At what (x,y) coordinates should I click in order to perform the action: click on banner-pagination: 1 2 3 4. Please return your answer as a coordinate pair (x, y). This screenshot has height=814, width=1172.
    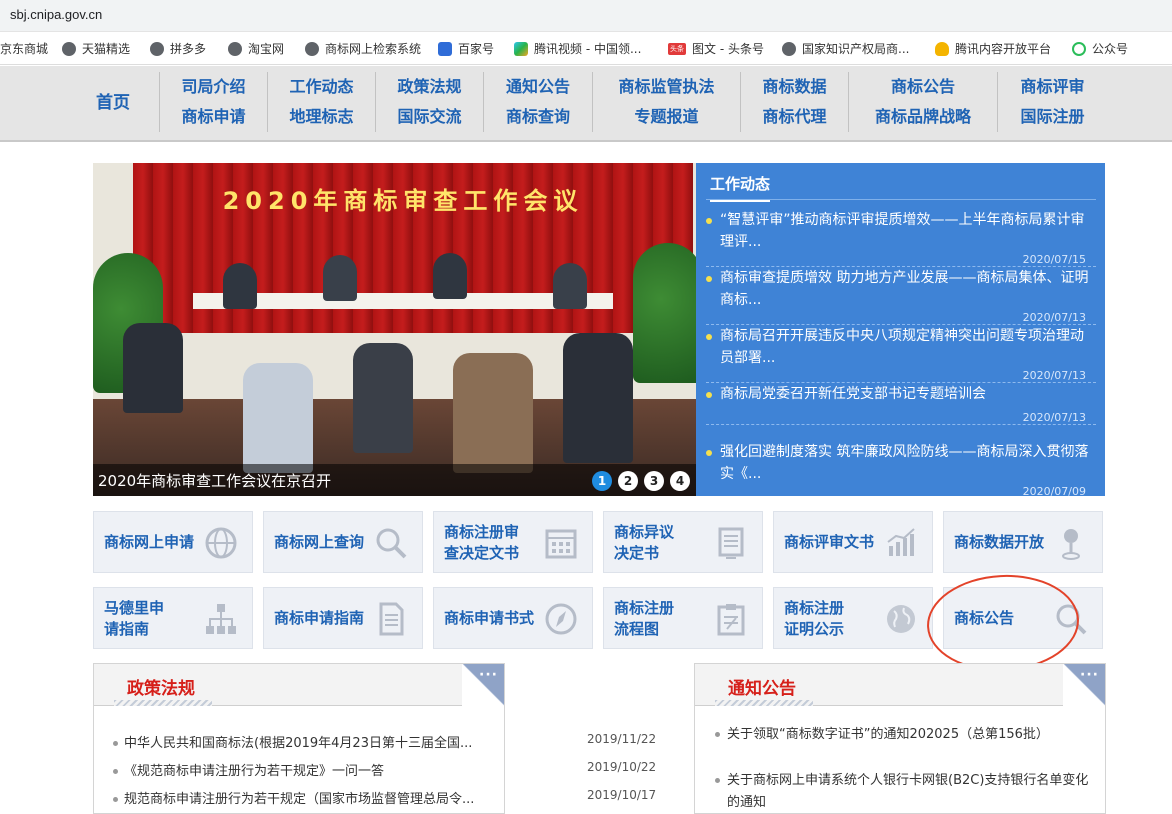
    Looking at the image, I should click on (638, 481).